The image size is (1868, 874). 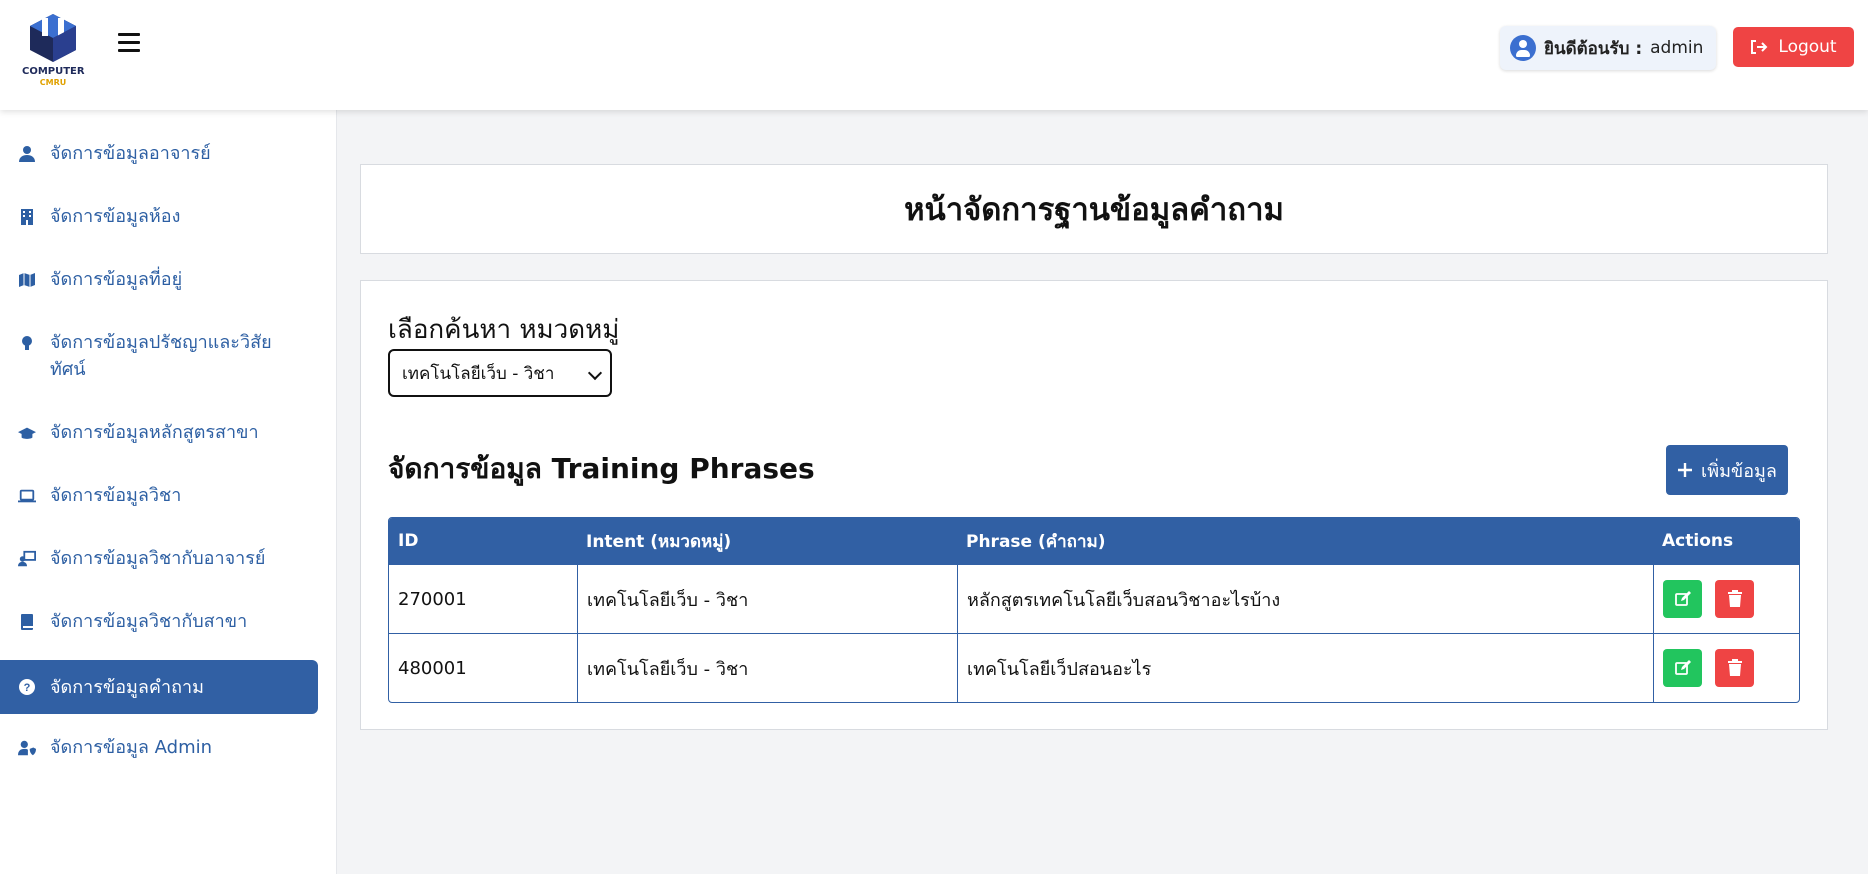 I want to click on sidebar-item-subjects: จัดการข้อมูลวิชา, so click(x=159, y=495).